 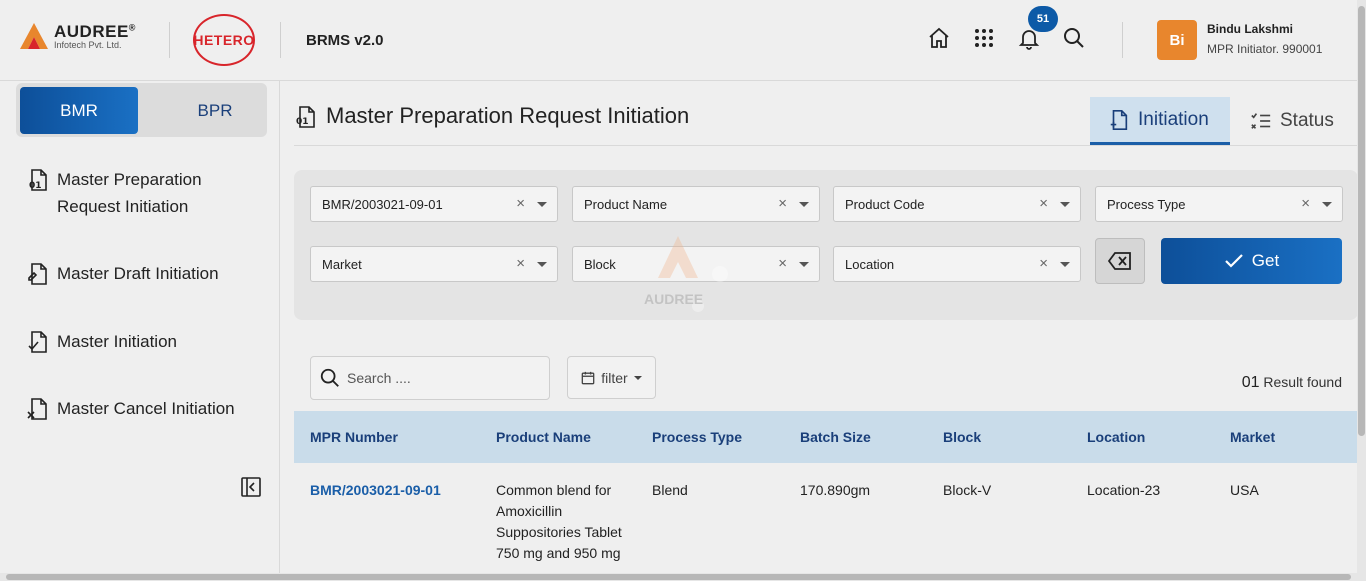 What do you see at coordinates (442, 378) in the screenshot?
I see `search-input` at bounding box center [442, 378].